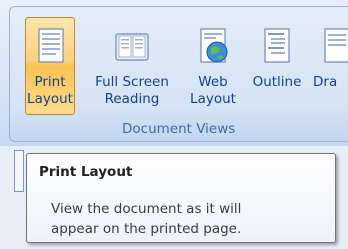  Describe the element at coordinates (332, 47) in the screenshot. I see `draft-icon` at that location.